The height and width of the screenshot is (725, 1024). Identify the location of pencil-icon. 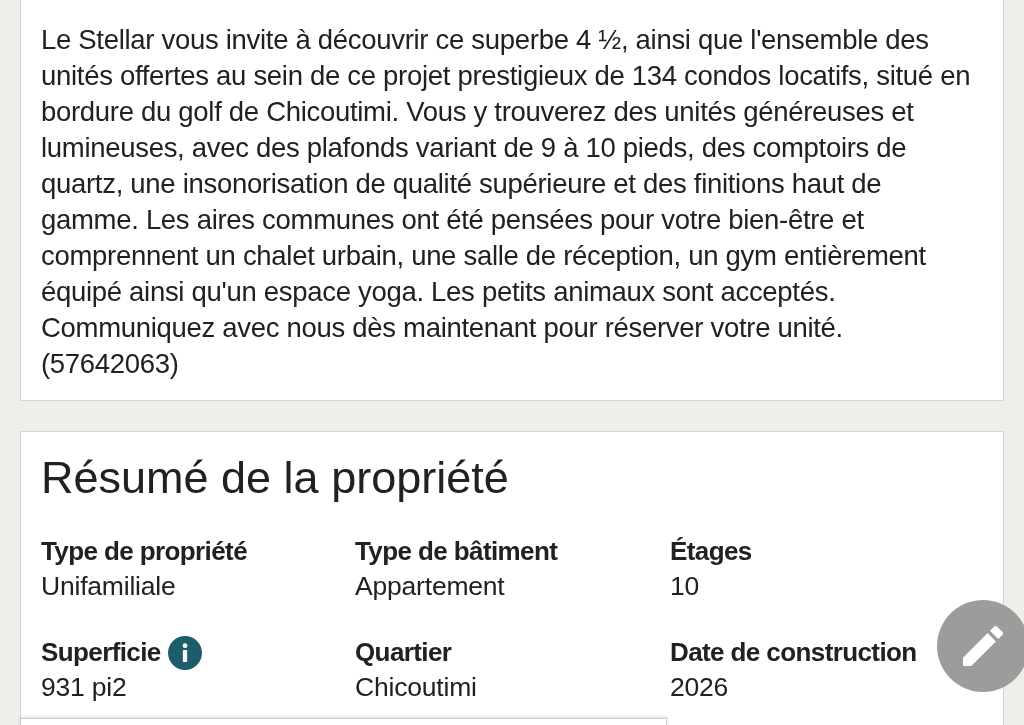
(983, 646).